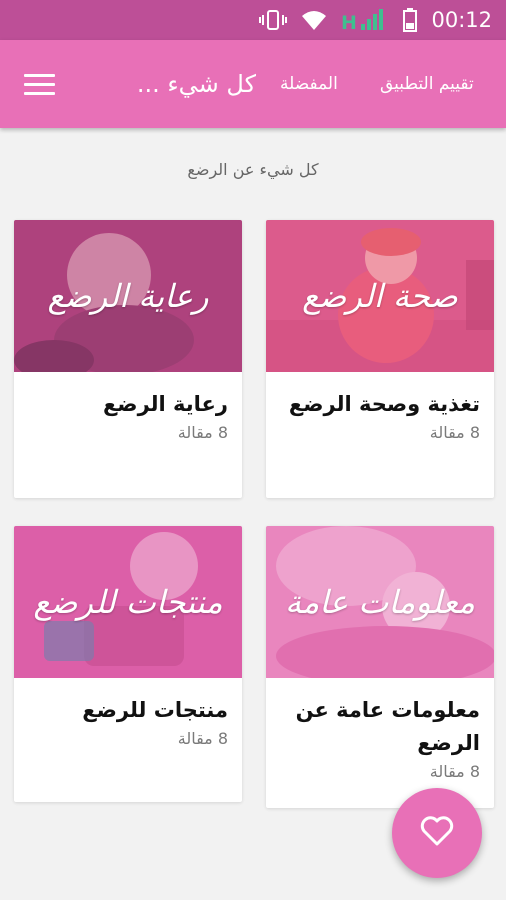 This screenshot has width=506, height=900. I want to click on category-card-products: منتجات للرضع منتجات للرضع 8 مقالة, so click(128, 664).